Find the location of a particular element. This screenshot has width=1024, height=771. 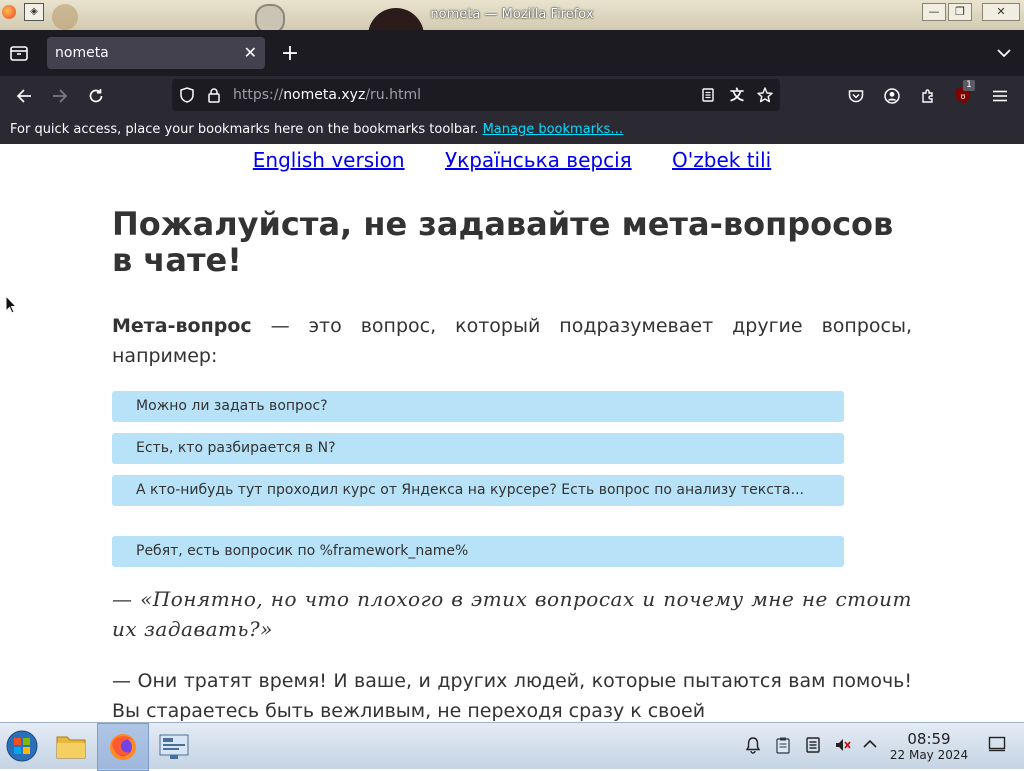

firefox-taskbar-icon is located at coordinates (123, 747).